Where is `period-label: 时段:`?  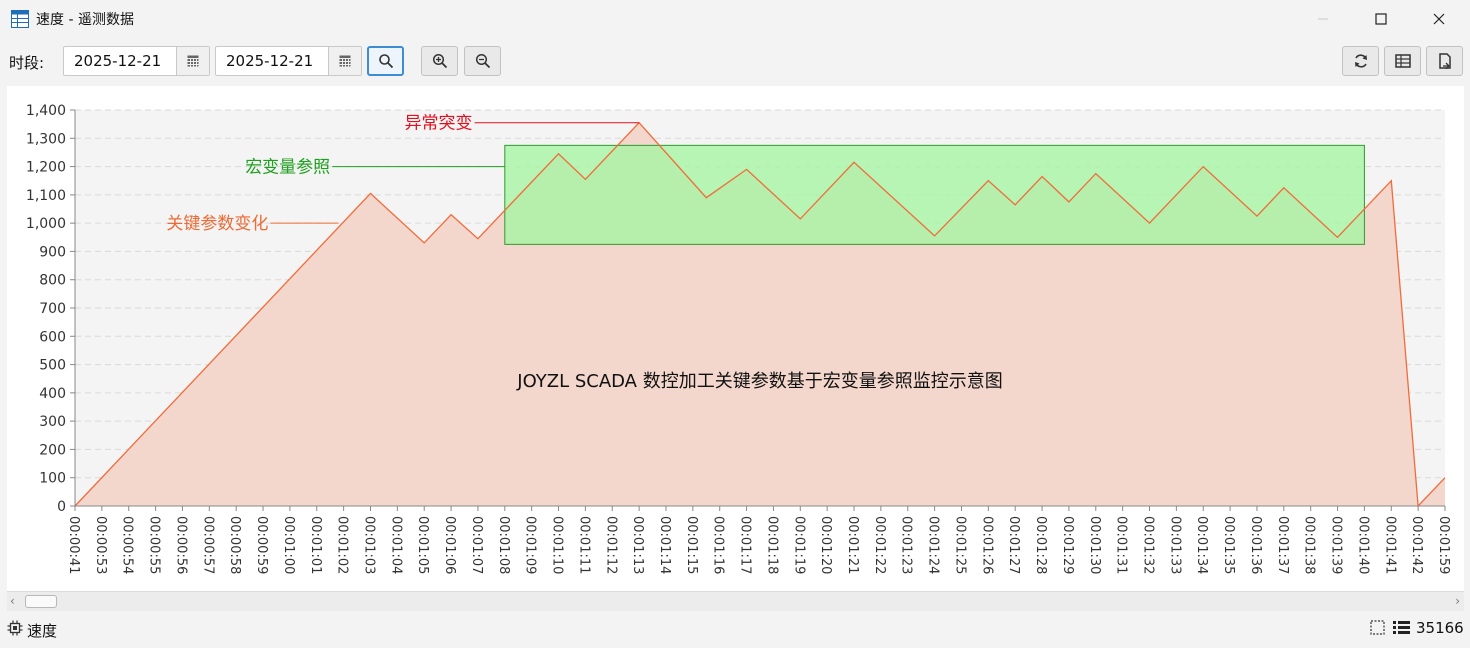
period-label: 时段: is located at coordinates (27, 63).